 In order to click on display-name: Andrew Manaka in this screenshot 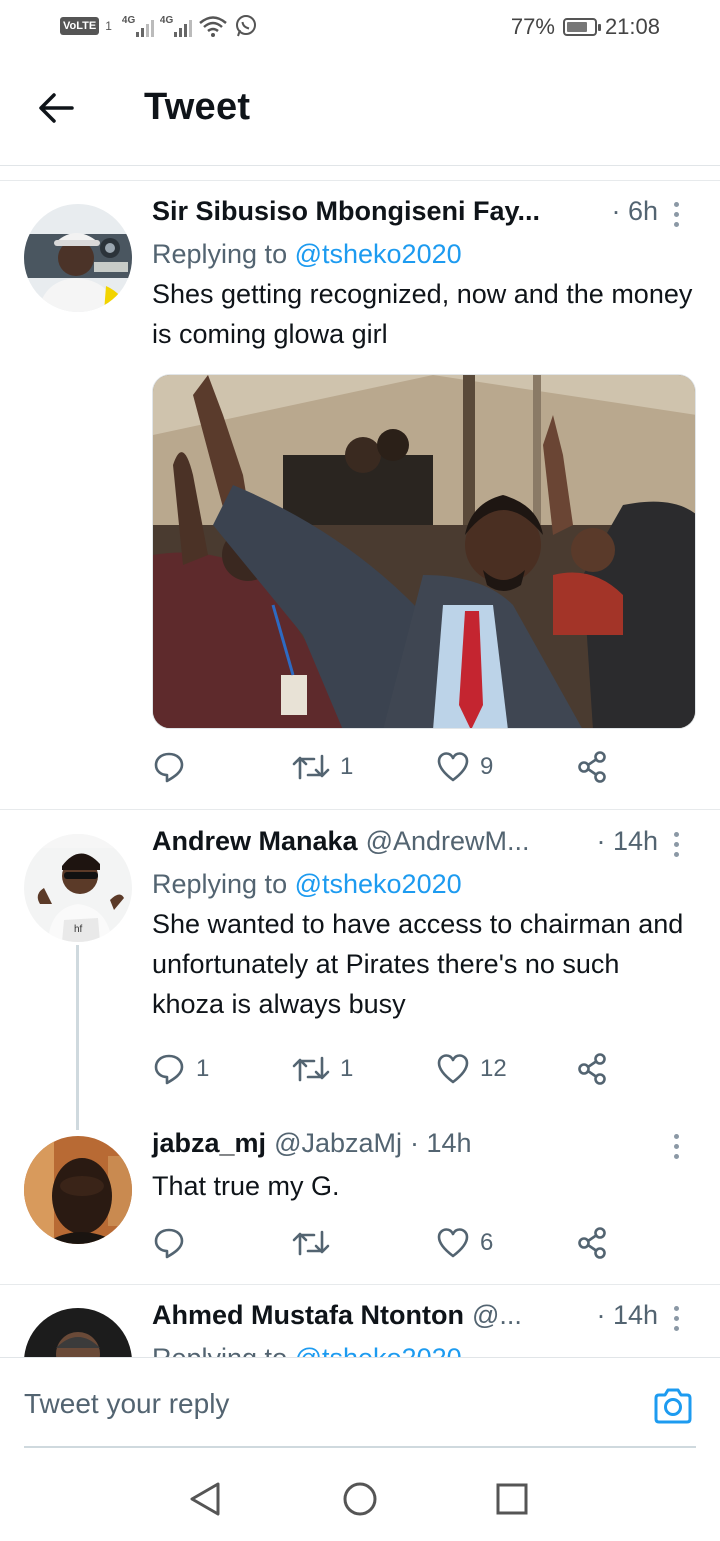, I will do `click(255, 841)`.